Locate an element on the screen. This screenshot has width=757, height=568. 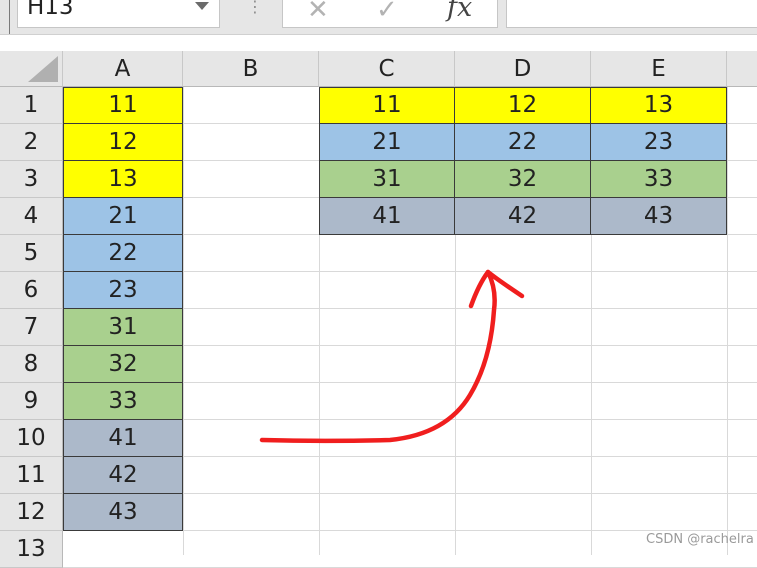
watermark: CSDN @rachelra is located at coordinates (700, 539).